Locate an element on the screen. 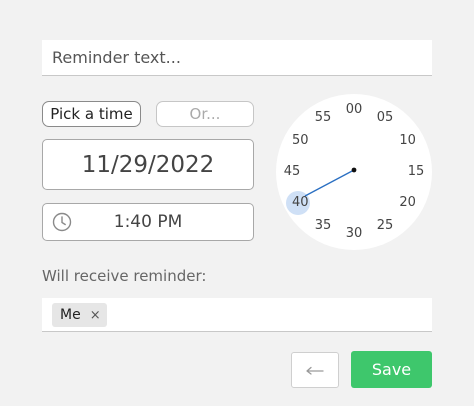  save-label: Save is located at coordinates (391, 369).